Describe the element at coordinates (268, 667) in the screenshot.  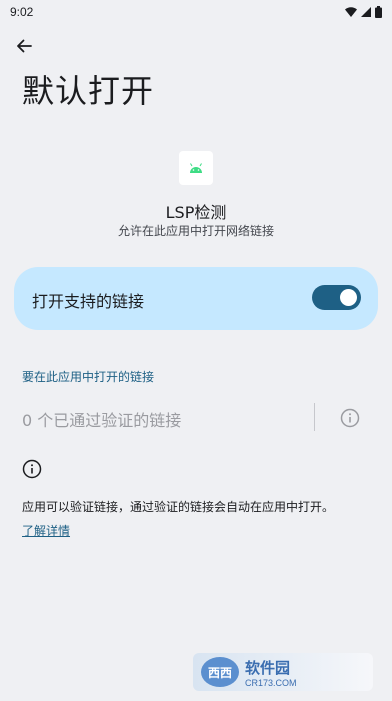
I see `watermark-tag: 软件园` at that location.